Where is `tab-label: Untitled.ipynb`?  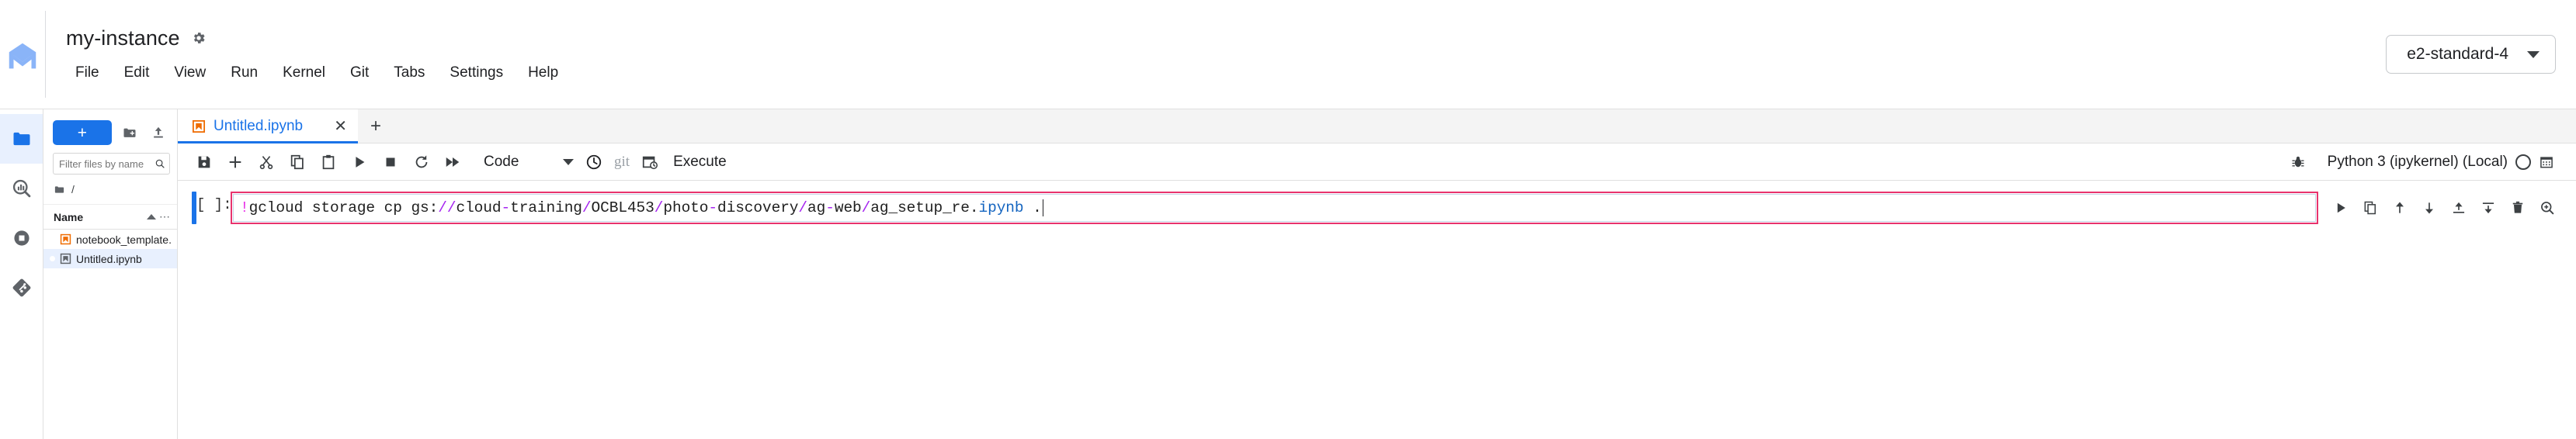 tab-label: Untitled.ipynb is located at coordinates (259, 125).